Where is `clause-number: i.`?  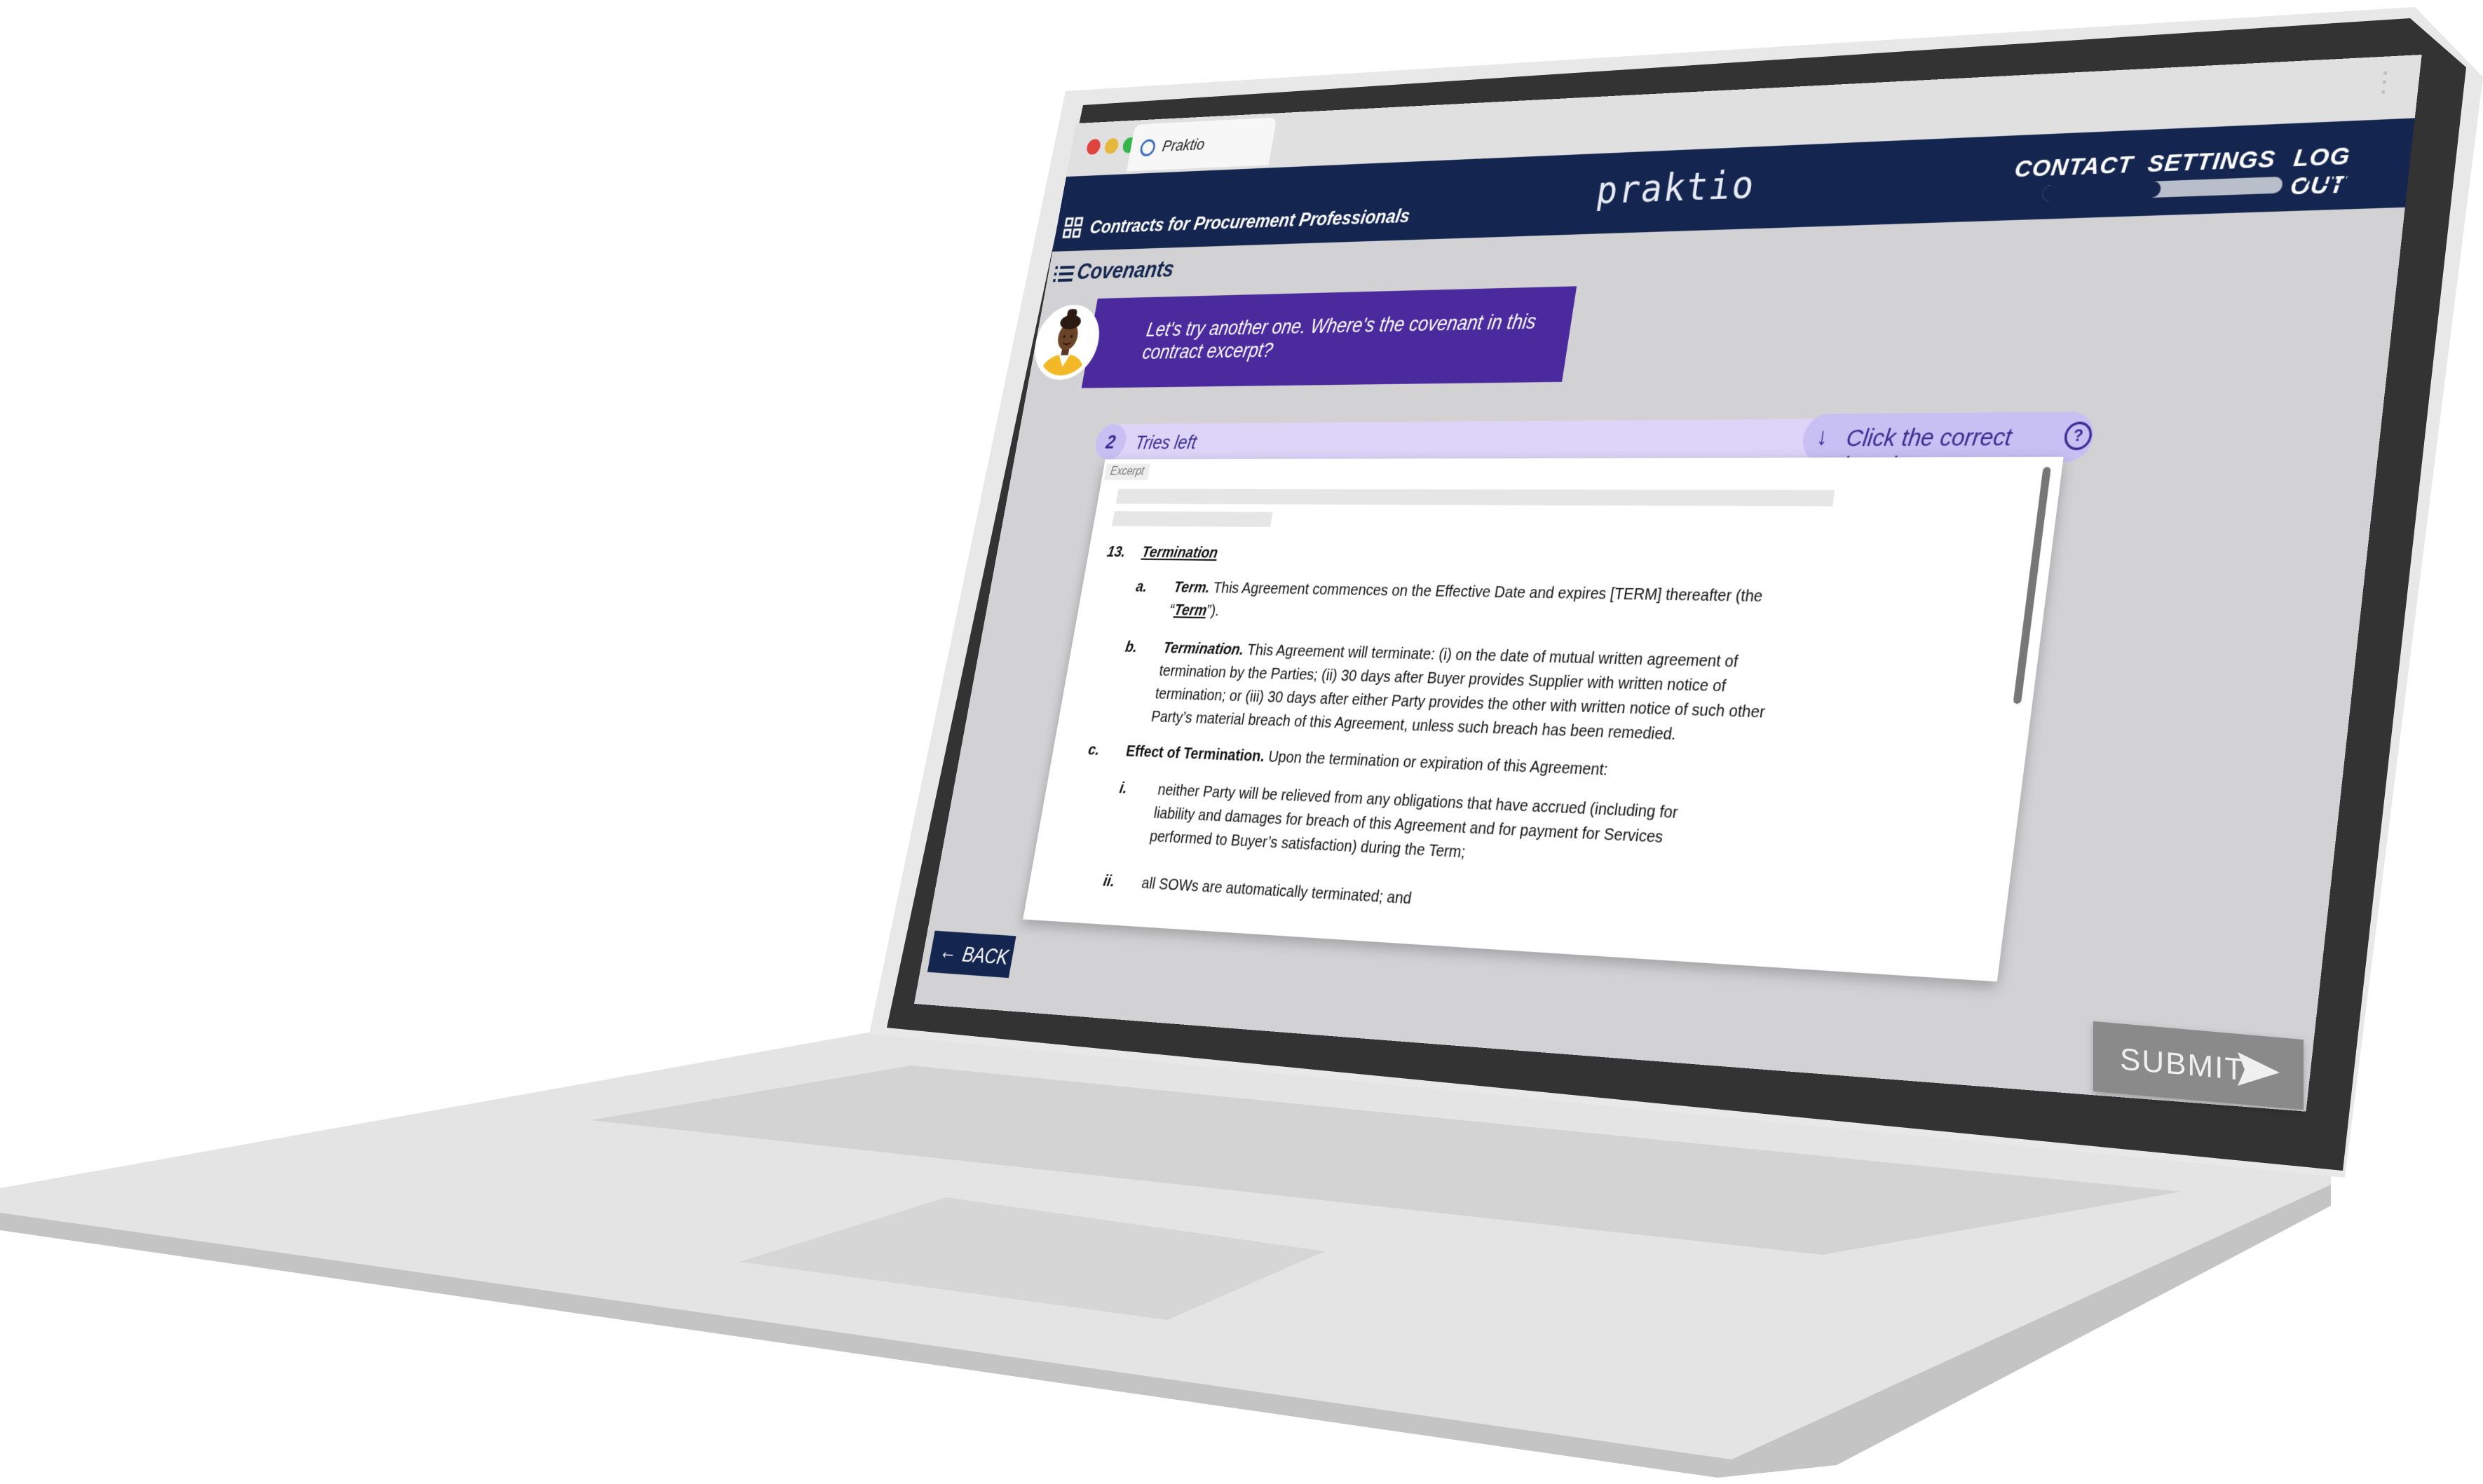
clause-number: i. is located at coordinates (1123, 788).